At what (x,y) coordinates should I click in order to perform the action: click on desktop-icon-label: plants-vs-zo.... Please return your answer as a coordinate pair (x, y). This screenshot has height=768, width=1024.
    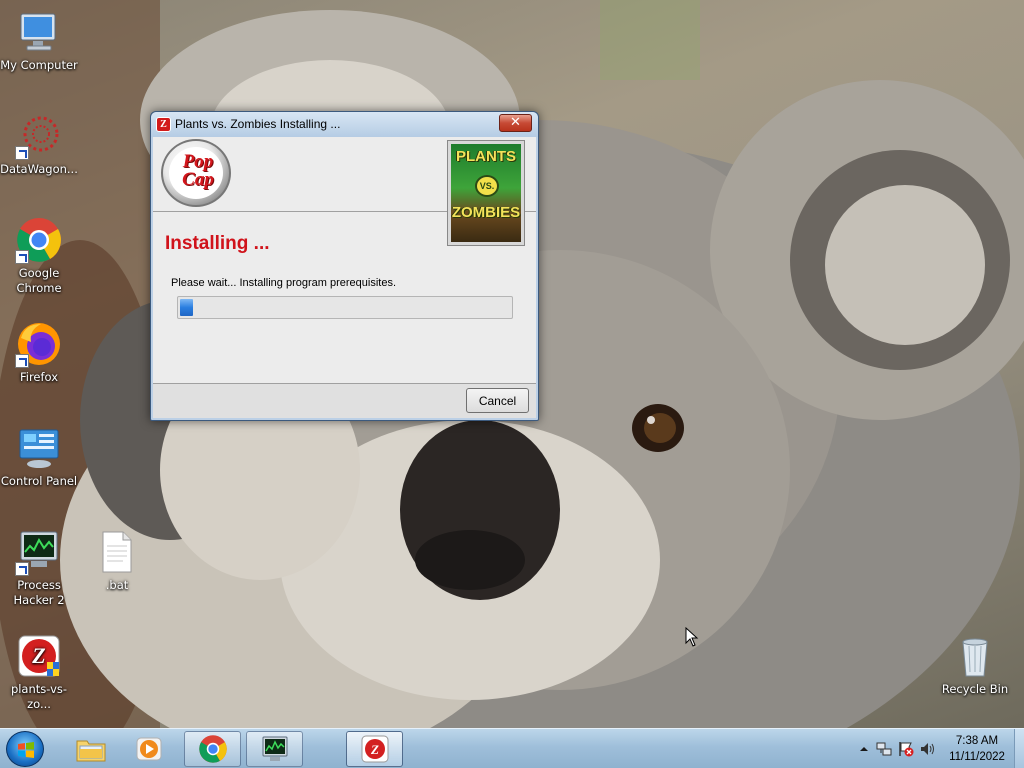
    Looking at the image, I should click on (39, 696).